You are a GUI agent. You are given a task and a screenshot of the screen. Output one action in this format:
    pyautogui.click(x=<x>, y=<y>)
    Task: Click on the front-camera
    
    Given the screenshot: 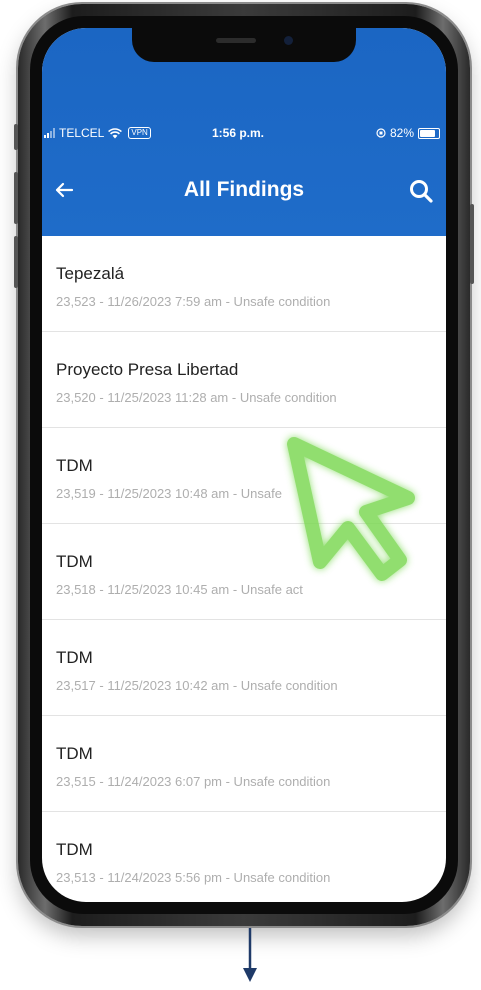 What is the action you would take?
    pyautogui.click(x=288, y=40)
    